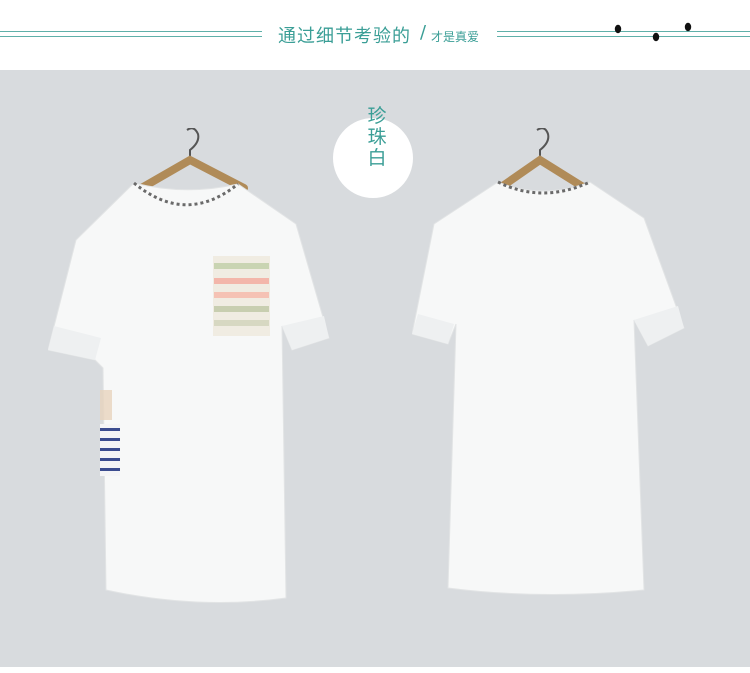 Image resolution: width=750 pixels, height=673 pixels. What do you see at coordinates (344, 36) in the screenshot?
I see `header-title: 通过细节考验的` at bounding box center [344, 36].